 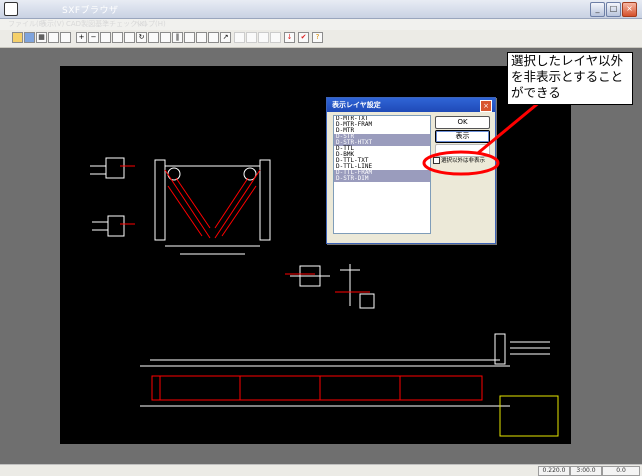 What do you see at coordinates (597, 9) in the screenshot?
I see `minimize-button: _` at bounding box center [597, 9].